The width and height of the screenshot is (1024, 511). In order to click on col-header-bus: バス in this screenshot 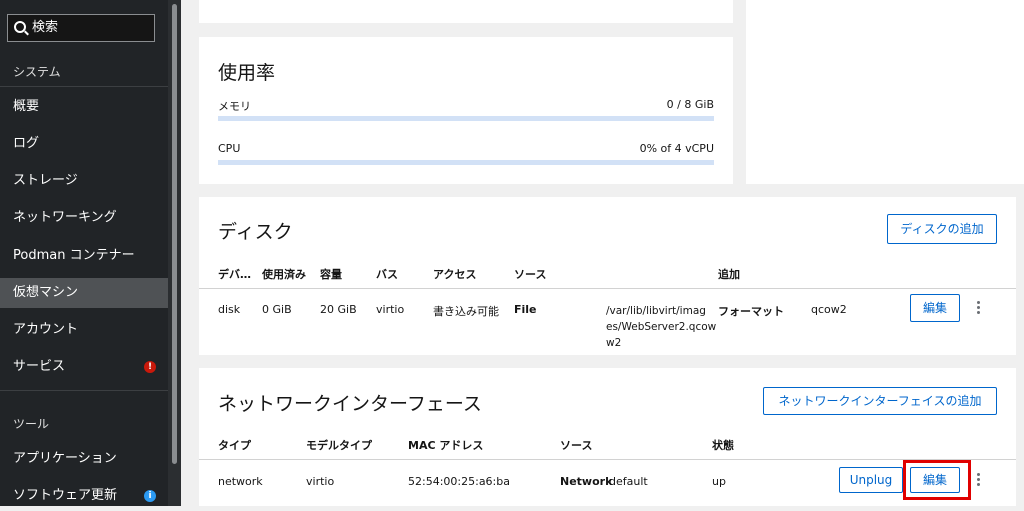, I will do `click(387, 274)`.